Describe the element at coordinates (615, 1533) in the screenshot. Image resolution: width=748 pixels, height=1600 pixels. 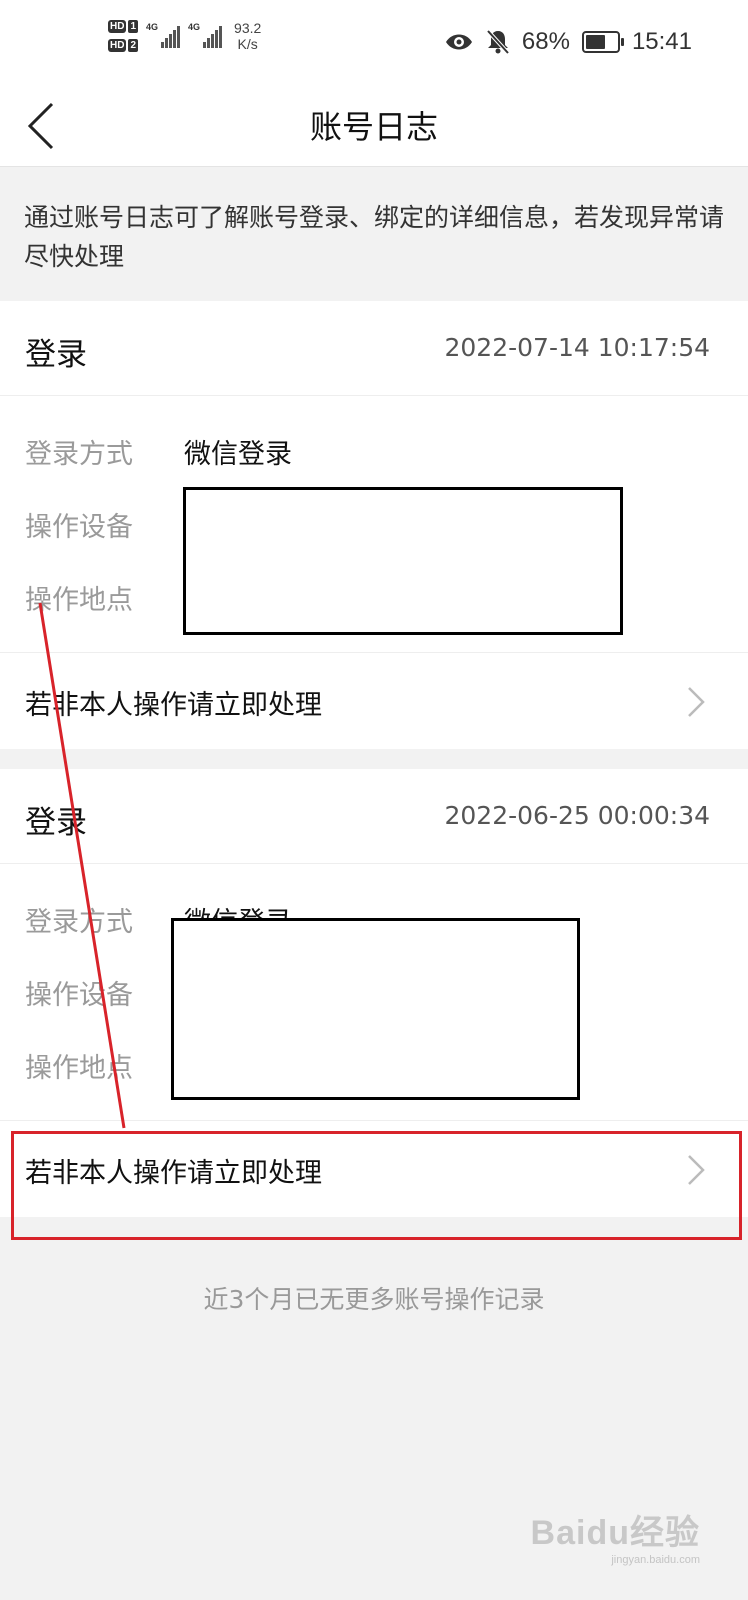
I see `watermark-brand: Baidu经验` at that location.